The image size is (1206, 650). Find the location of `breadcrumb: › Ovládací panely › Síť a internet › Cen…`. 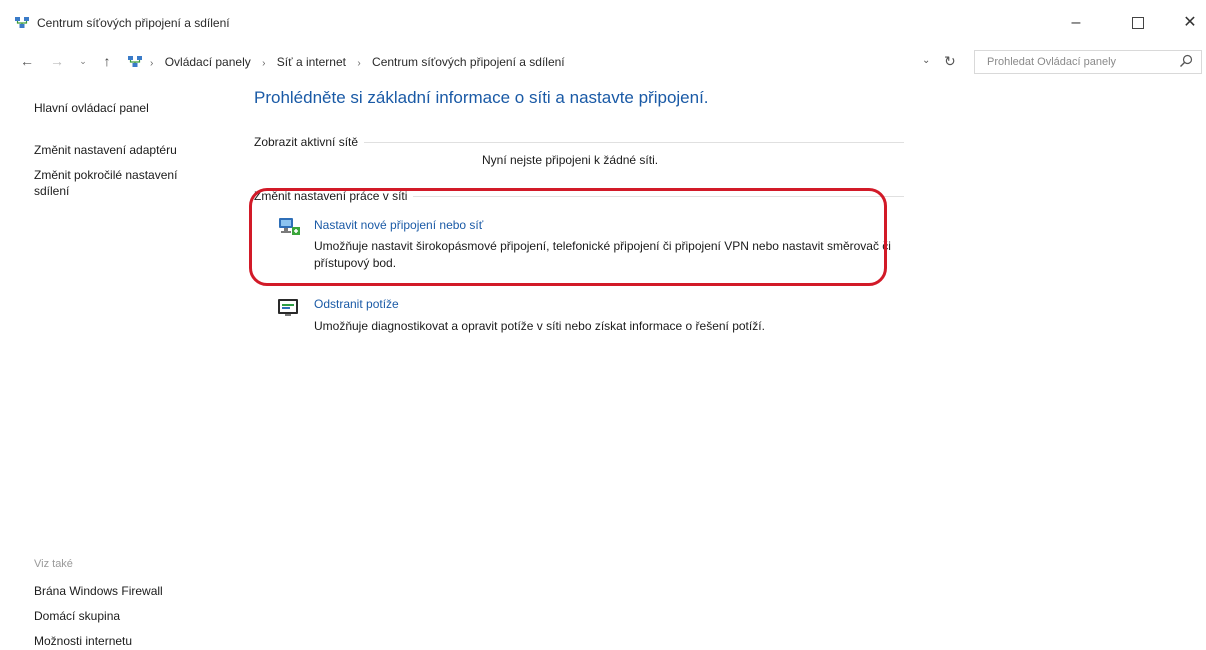

breadcrumb: › Ovládací panely › Síť a internet › Cen… is located at coordinates (357, 62).